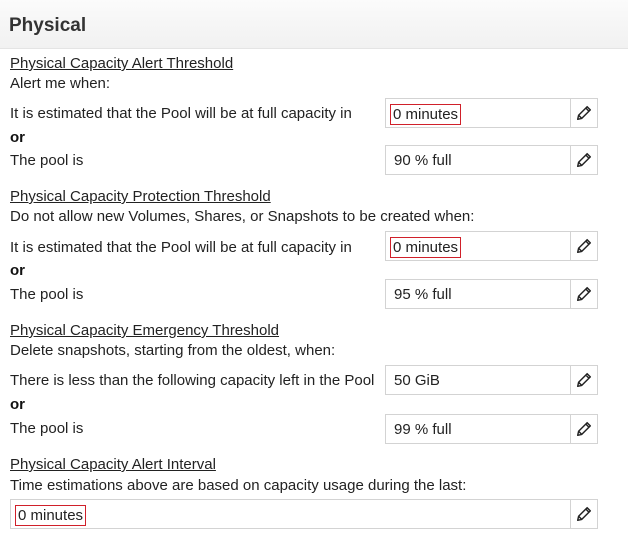 This screenshot has height=545, width=628. I want to click on alert-or-label: or, so click(17, 137).